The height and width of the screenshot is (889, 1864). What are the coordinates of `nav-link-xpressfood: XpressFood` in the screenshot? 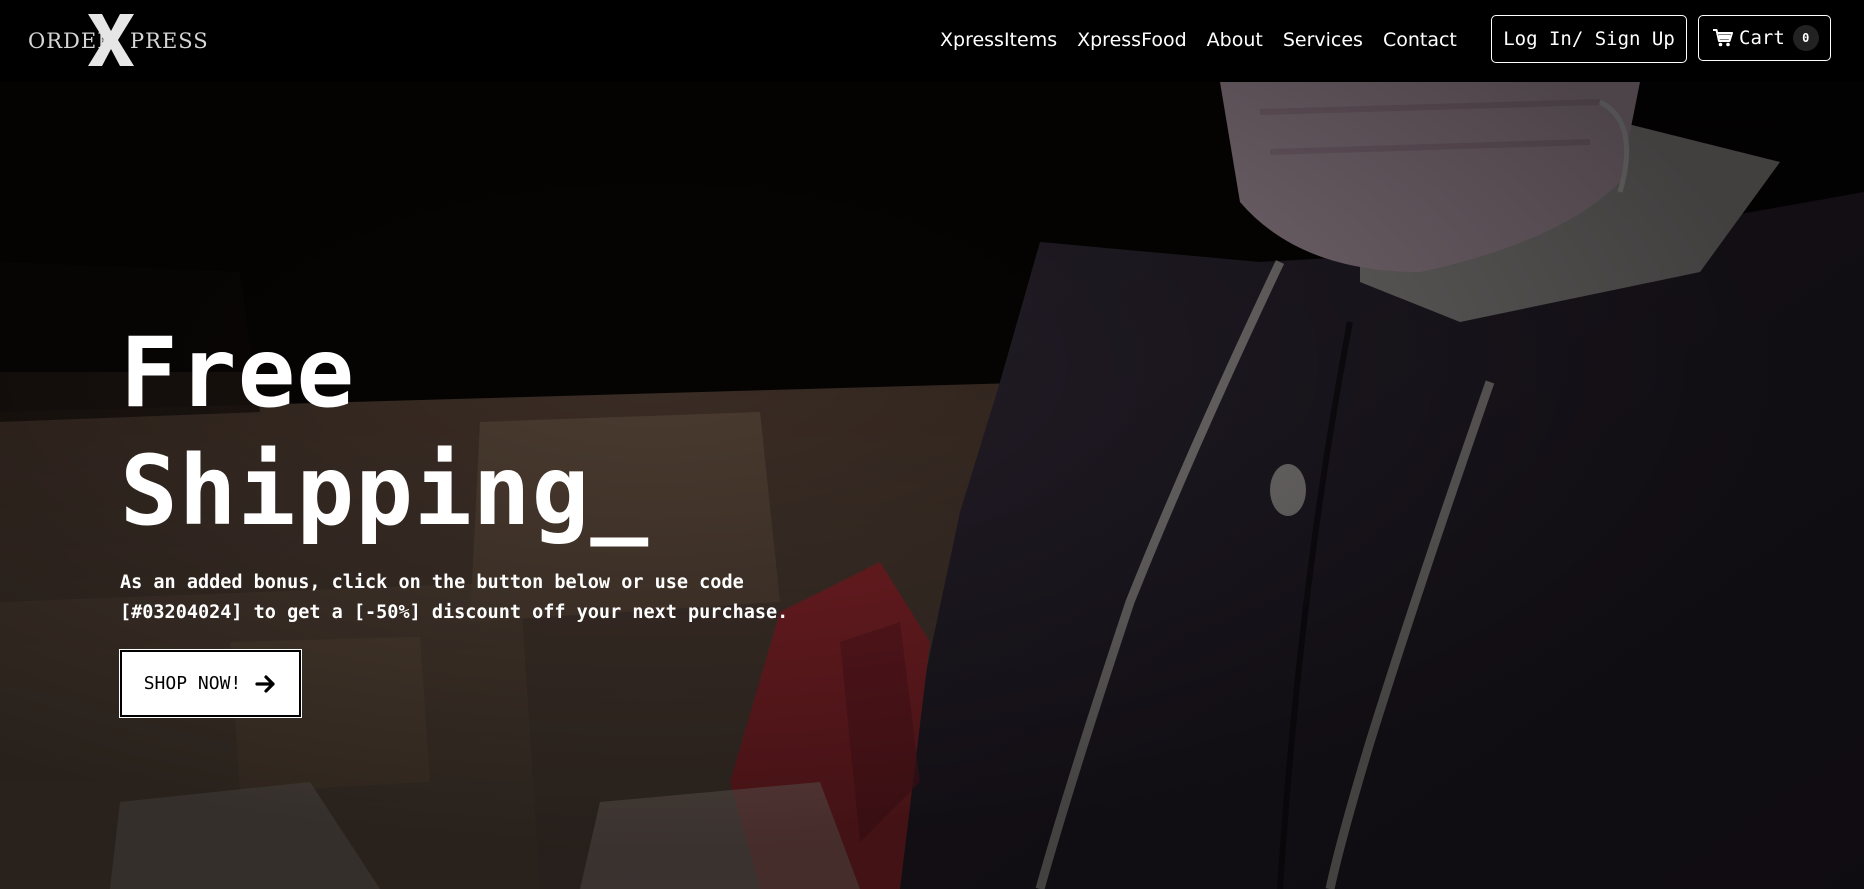 It's located at (1132, 40).